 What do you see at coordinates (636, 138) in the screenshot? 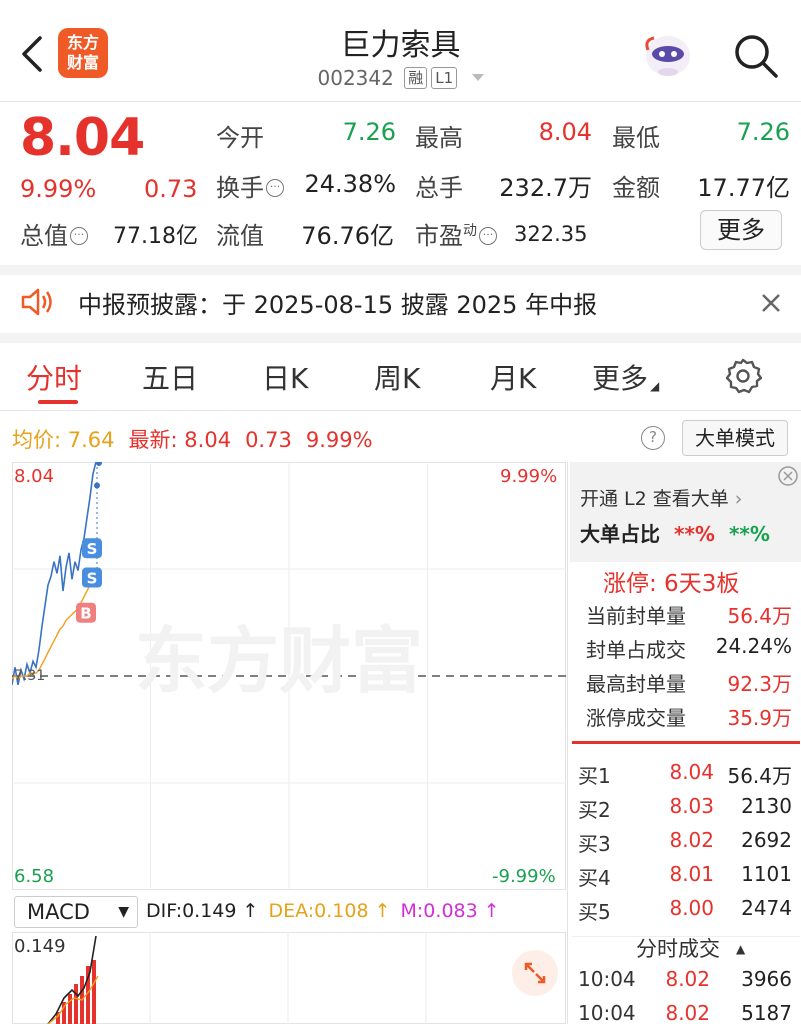
I see `low-label: 最低` at bounding box center [636, 138].